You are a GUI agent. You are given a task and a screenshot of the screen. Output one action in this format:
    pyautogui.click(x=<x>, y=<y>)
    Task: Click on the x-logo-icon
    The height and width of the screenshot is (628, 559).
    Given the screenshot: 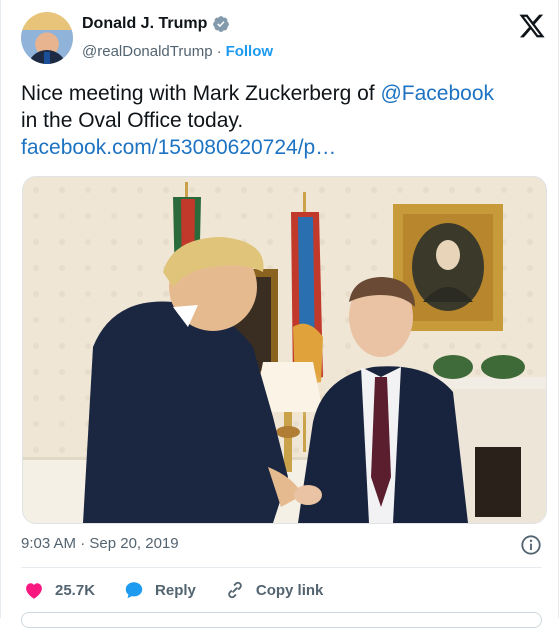 What is the action you would take?
    pyautogui.click(x=532, y=26)
    